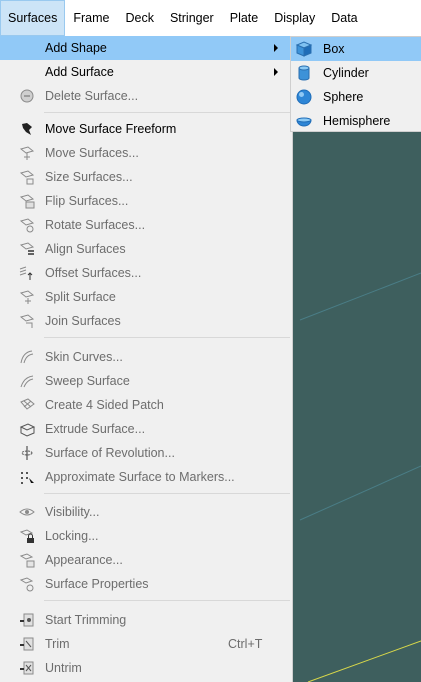 The image size is (421, 682). I want to click on menu-item-label: Move Surface Freeform, so click(111, 129).